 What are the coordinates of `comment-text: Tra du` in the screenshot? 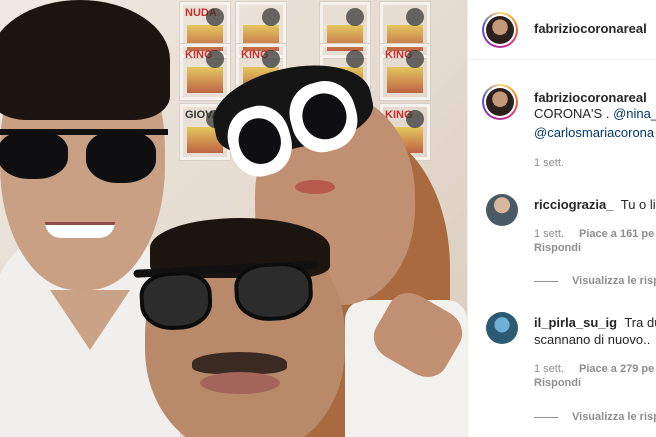 It's located at (640, 322).